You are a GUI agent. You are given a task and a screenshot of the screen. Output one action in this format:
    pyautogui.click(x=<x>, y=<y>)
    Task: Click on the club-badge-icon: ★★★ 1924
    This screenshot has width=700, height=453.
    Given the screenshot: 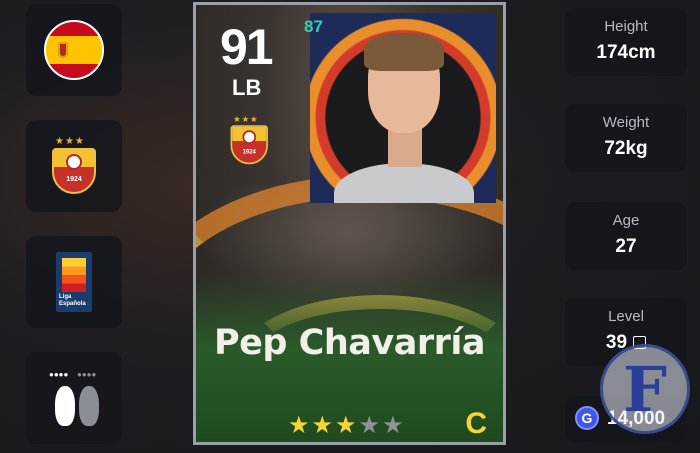 What is the action you would take?
    pyautogui.click(x=74, y=166)
    